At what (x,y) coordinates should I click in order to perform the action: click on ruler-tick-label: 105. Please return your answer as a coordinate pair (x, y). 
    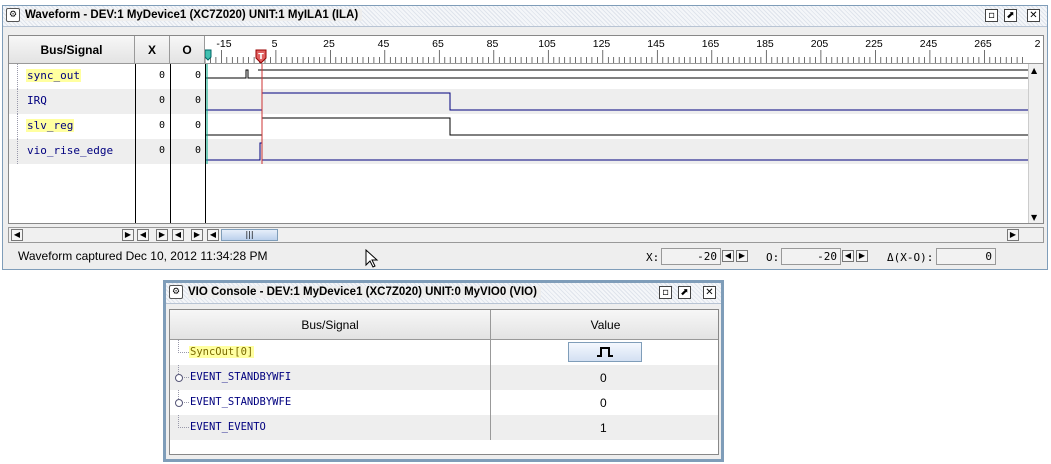
    Looking at the image, I should click on (547, 44).